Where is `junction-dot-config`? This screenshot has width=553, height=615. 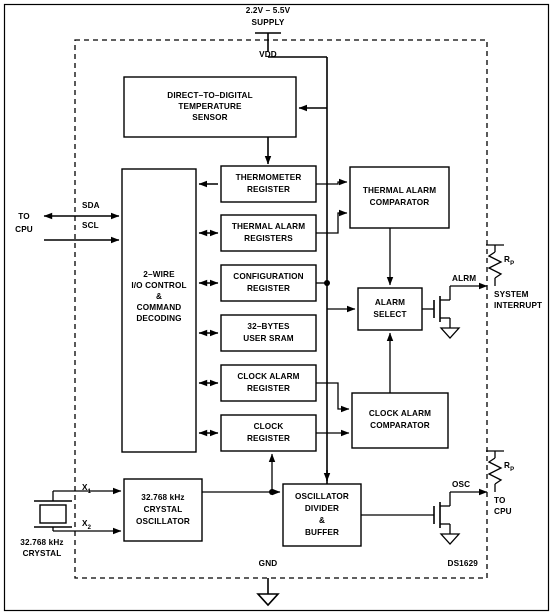
junction-dot-config is located at coordinates (327, 283).